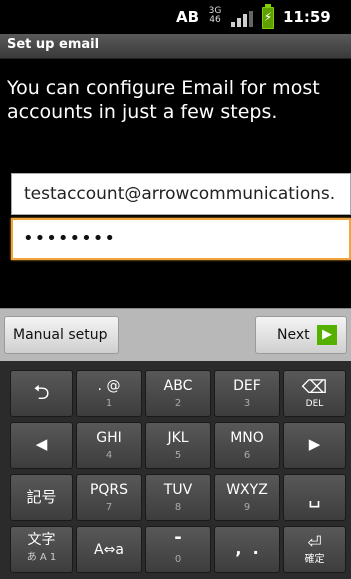 This screenshot has width=351, height=579. I want to click on undo-key: ⮌, so click(41, 393).